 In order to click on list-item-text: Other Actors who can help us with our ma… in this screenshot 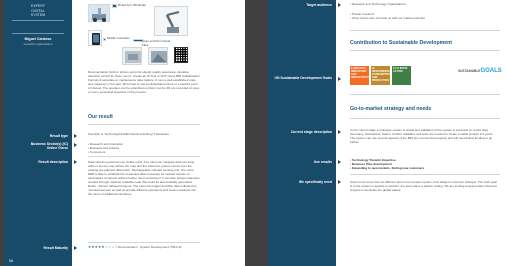, I will do `click(388, 18)`.